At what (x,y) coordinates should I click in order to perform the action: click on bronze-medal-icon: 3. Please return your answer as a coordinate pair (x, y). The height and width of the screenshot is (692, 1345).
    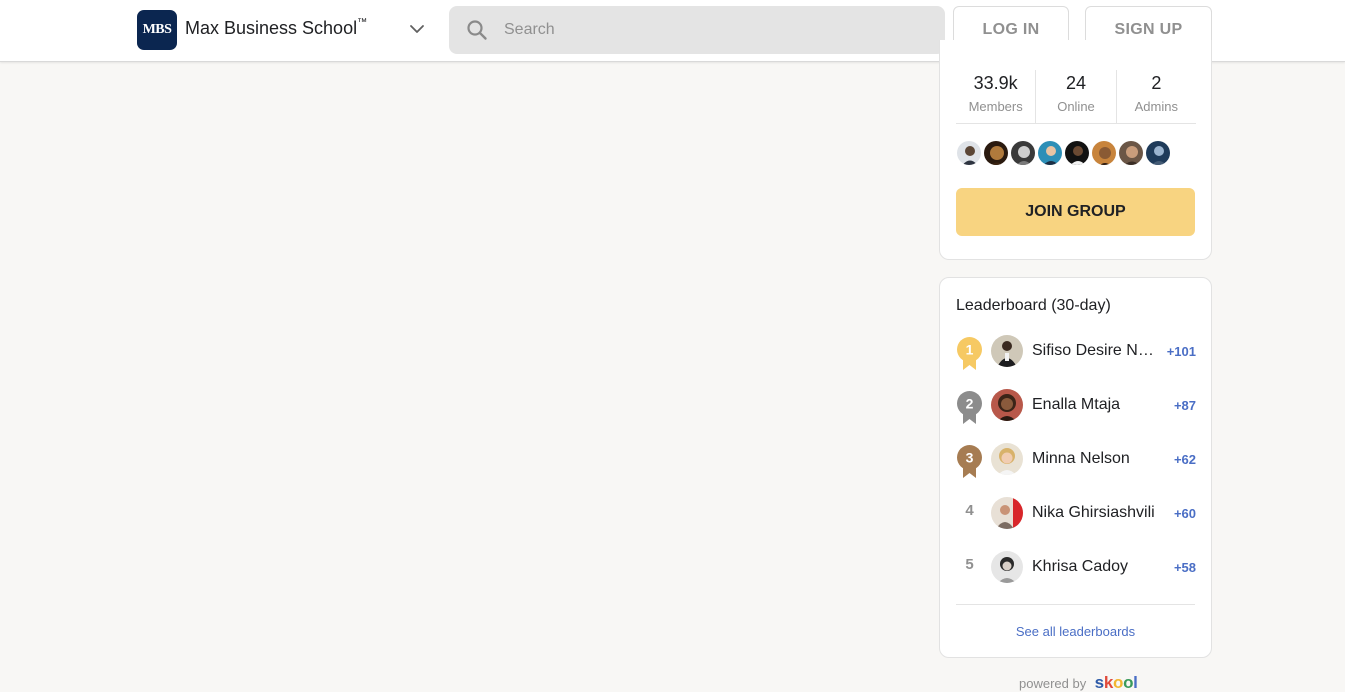
    Looking at the image, I should click on (969, 461).